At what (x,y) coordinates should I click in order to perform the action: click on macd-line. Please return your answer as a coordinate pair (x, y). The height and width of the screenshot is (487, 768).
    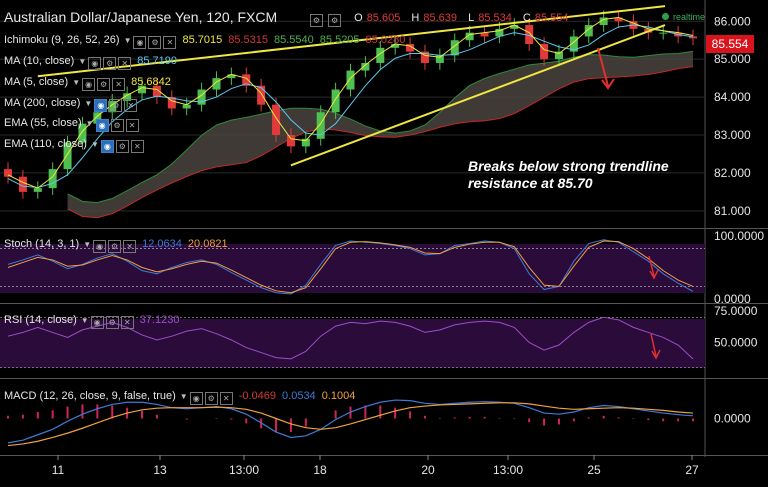
    Looking at the image, I should click on (350, 421).